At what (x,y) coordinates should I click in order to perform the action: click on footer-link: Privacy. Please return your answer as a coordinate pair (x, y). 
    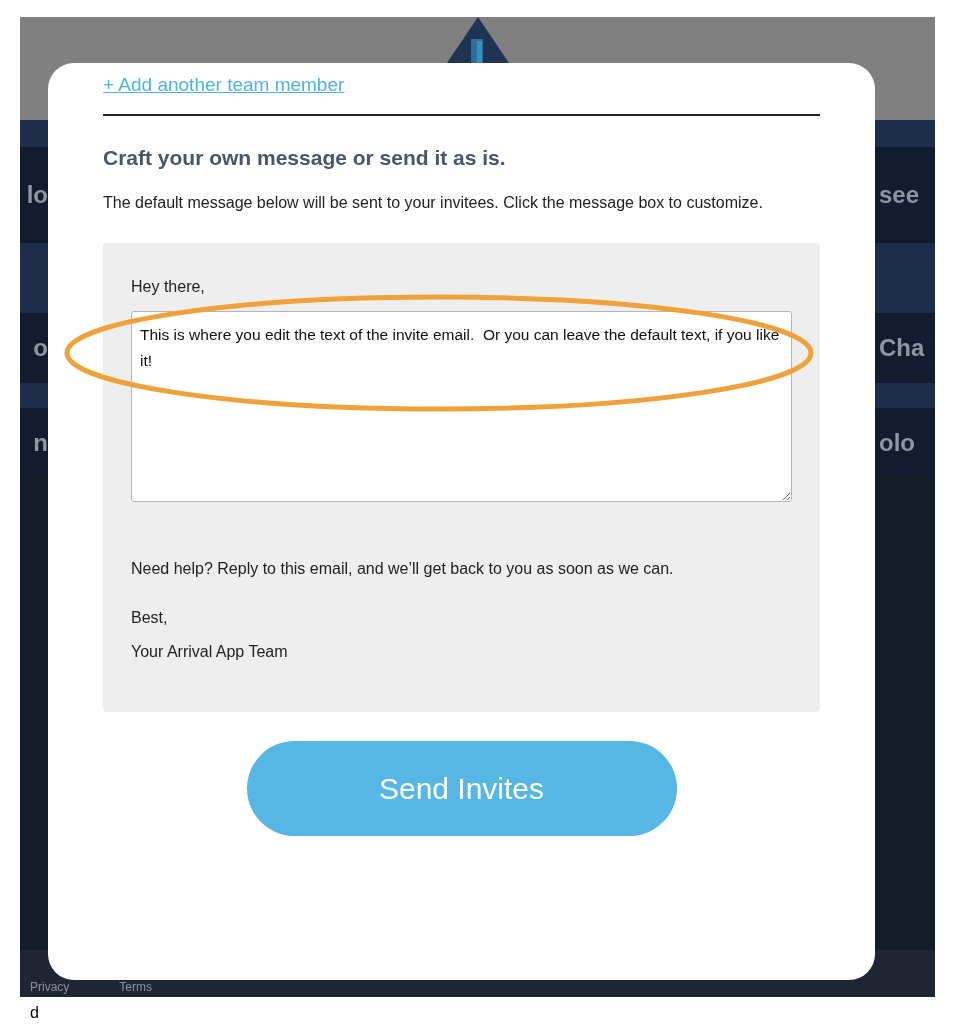
    Looking at the image, I should click on (50, 987).